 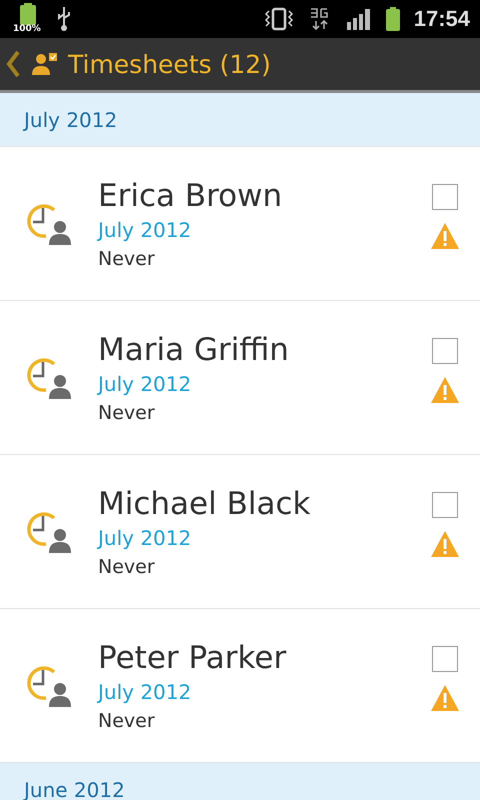 What do you see at coordinates (64, 19) in the screenshot?
I see `usb-icon` at bounding box center [64, 19].